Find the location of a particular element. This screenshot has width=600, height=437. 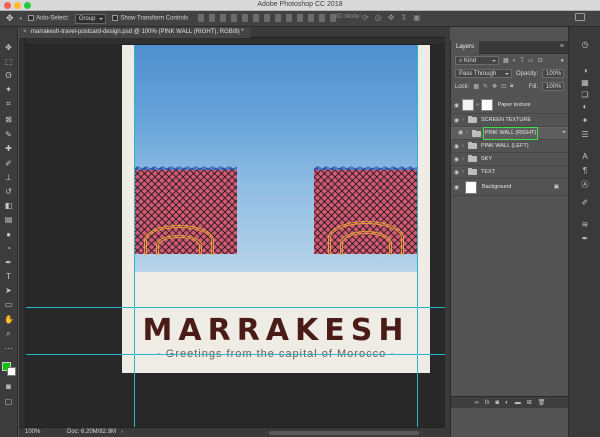

blend-mode-dropdown: Pass Through is located at coordinates (483, 73).